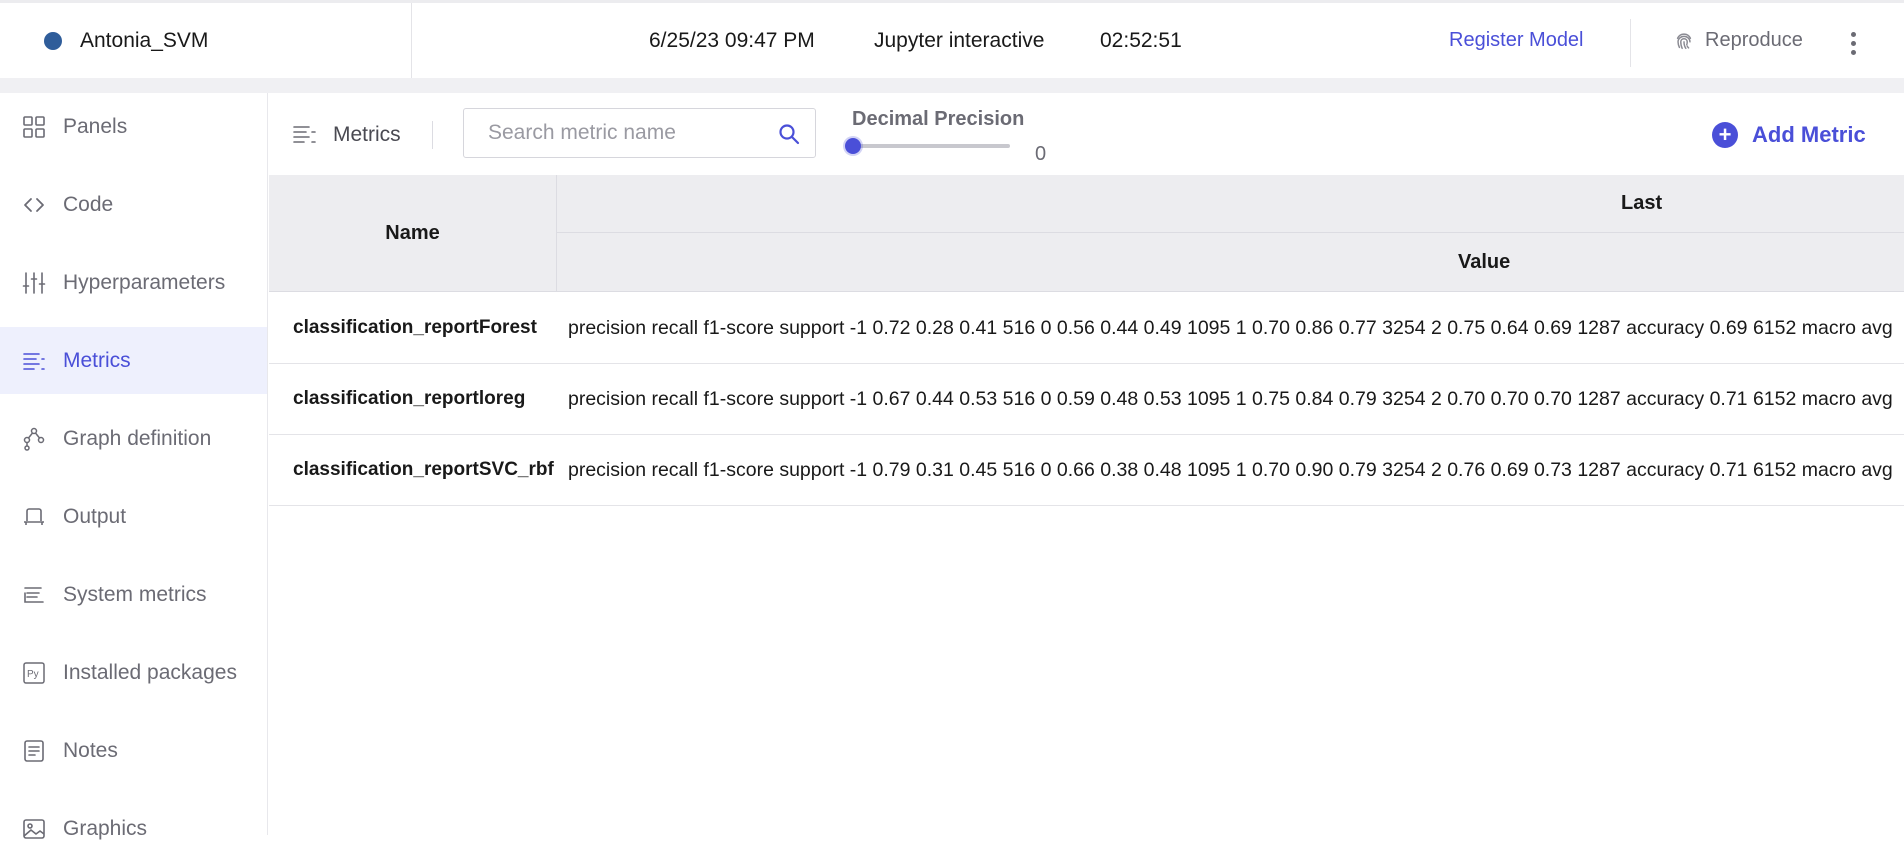 This screenshot has width=1904, height=862. I want to click on experiment-environment: Jupyter interactive, so click(959, 40).